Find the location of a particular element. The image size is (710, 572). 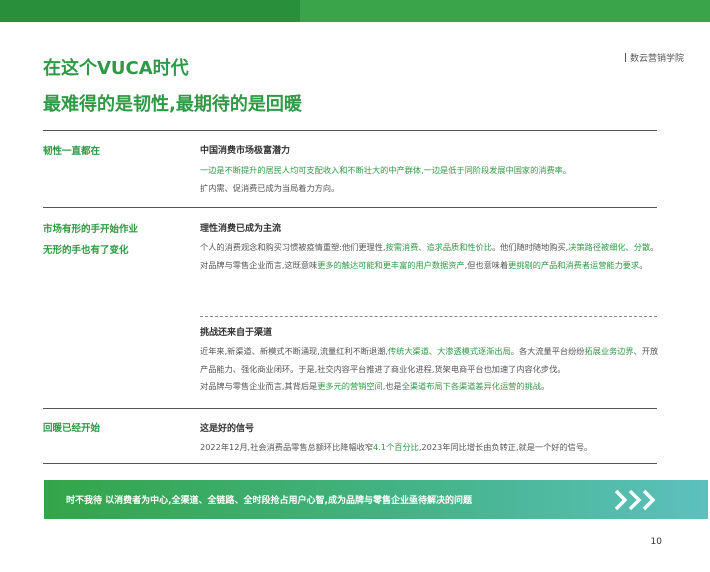

highlight-text: 4.1个百分比 is located at coordinates (396, 447).